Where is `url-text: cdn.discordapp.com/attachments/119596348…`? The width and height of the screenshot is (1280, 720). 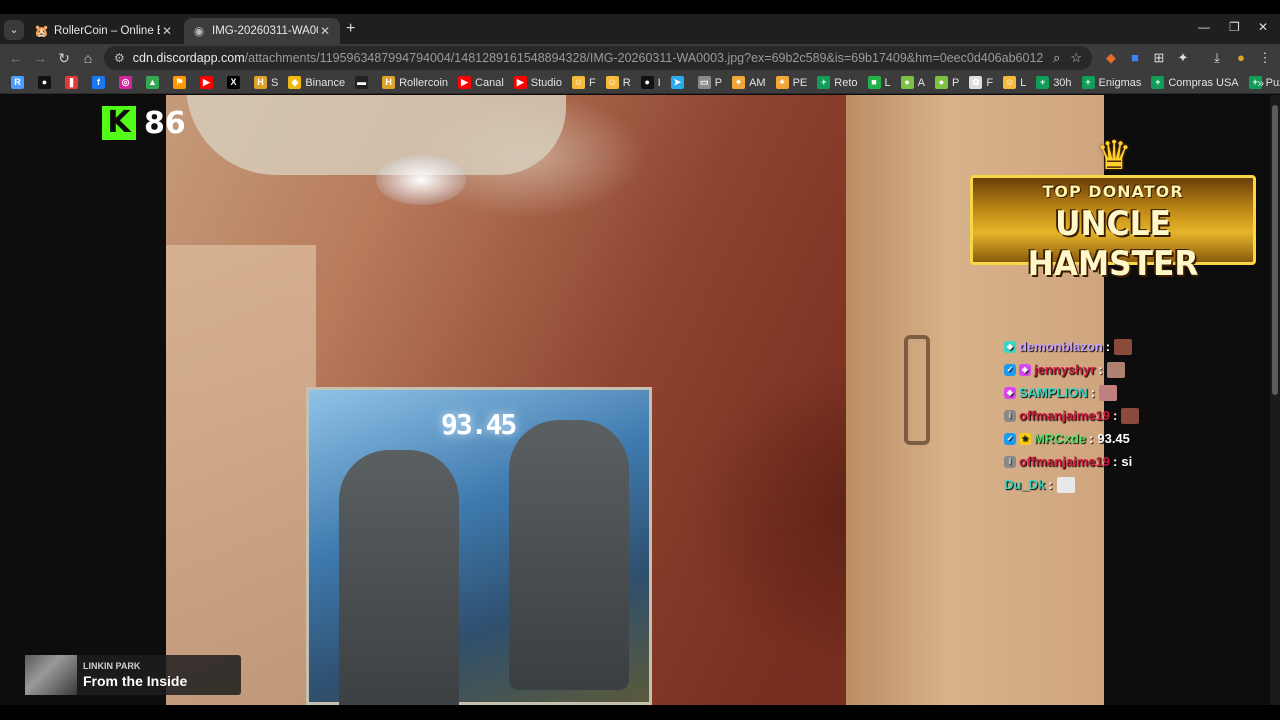
url-text: cdn.discordapp.com/attachments/119596348… is located at coordinates (588, 58).